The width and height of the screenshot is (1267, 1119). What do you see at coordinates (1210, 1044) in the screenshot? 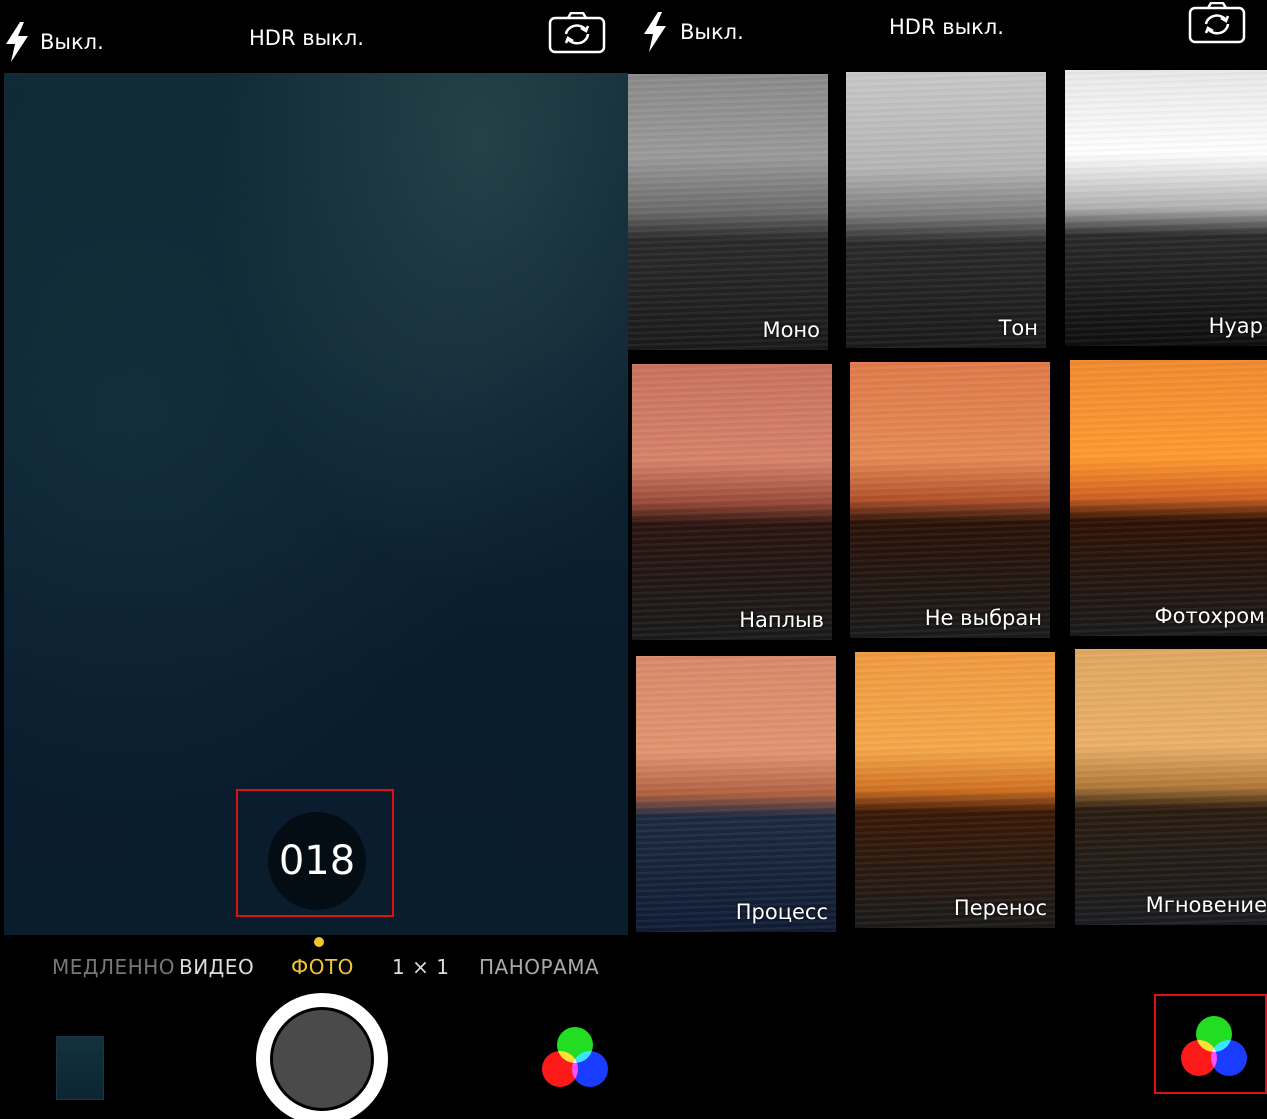
I see `filters-highlight-box` at bounding box center [1210, 1044].